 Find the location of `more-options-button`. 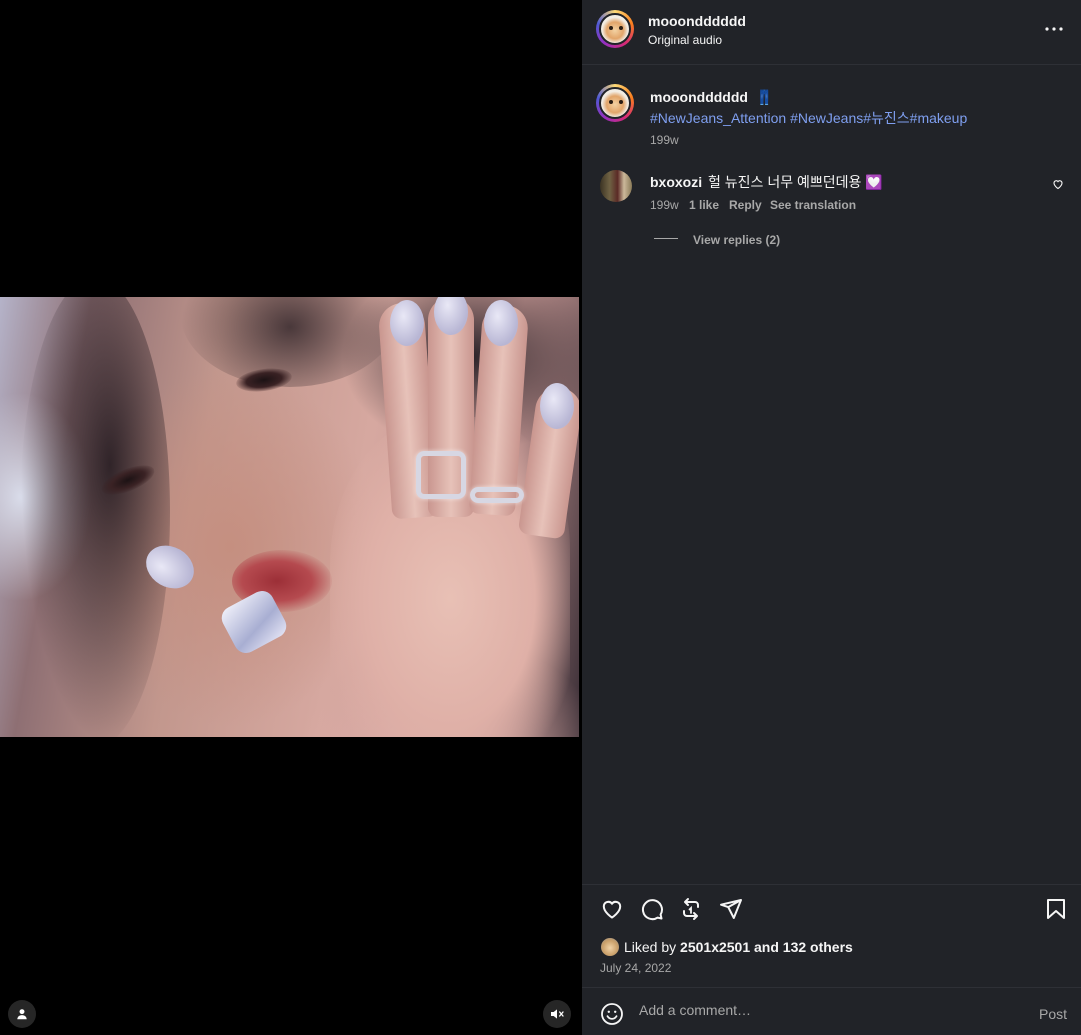

more-options-button is located at coordinates (1054, 29).